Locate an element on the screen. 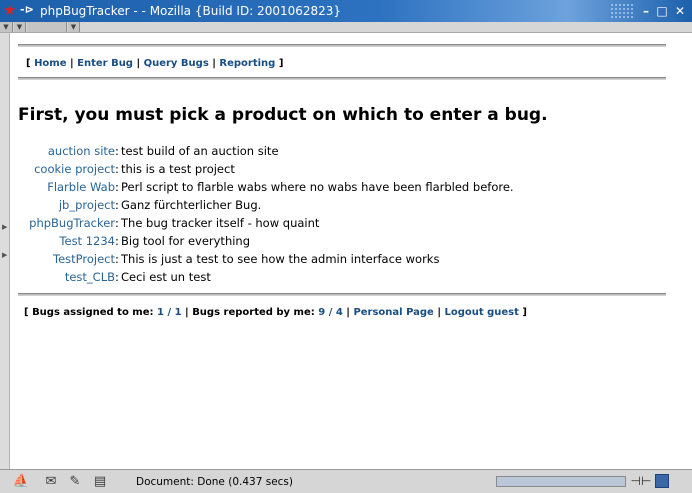  product-description: this is a test project is located at coordinates (178, 169).